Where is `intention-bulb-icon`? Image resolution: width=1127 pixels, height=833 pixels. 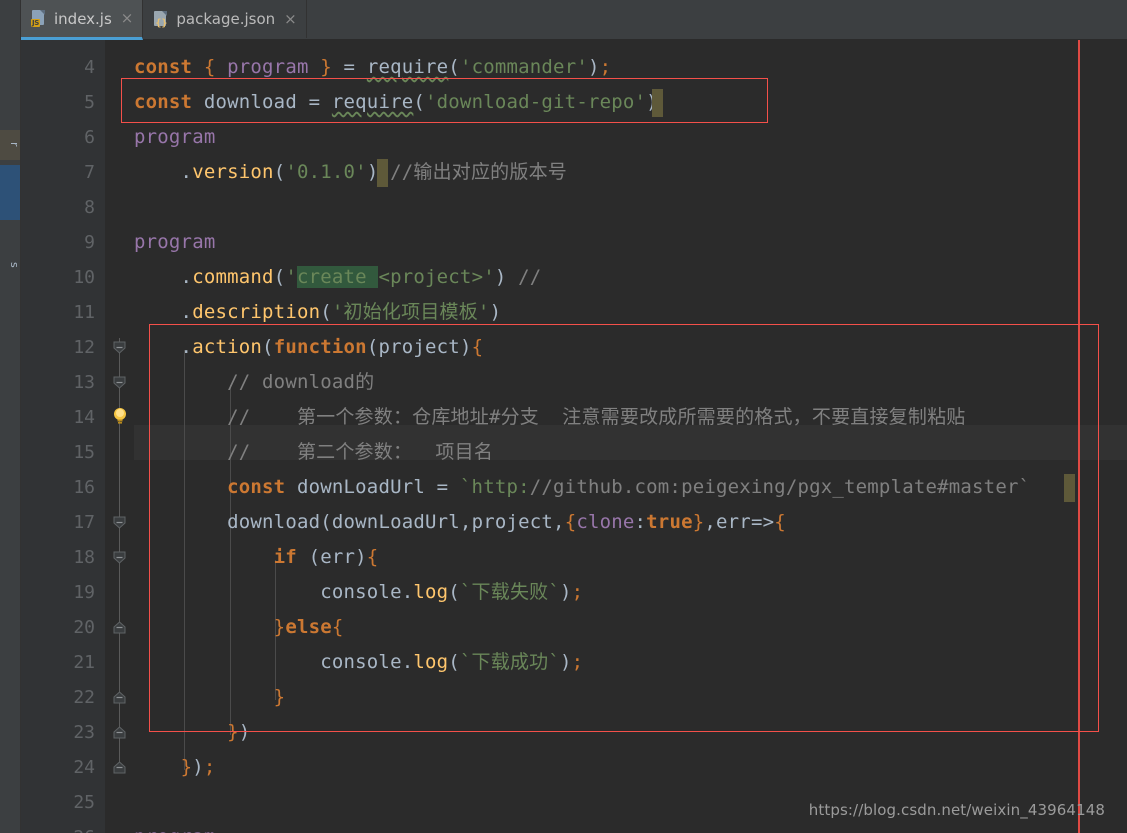
intention-bulb-icon is located at coordinates (120, 416).